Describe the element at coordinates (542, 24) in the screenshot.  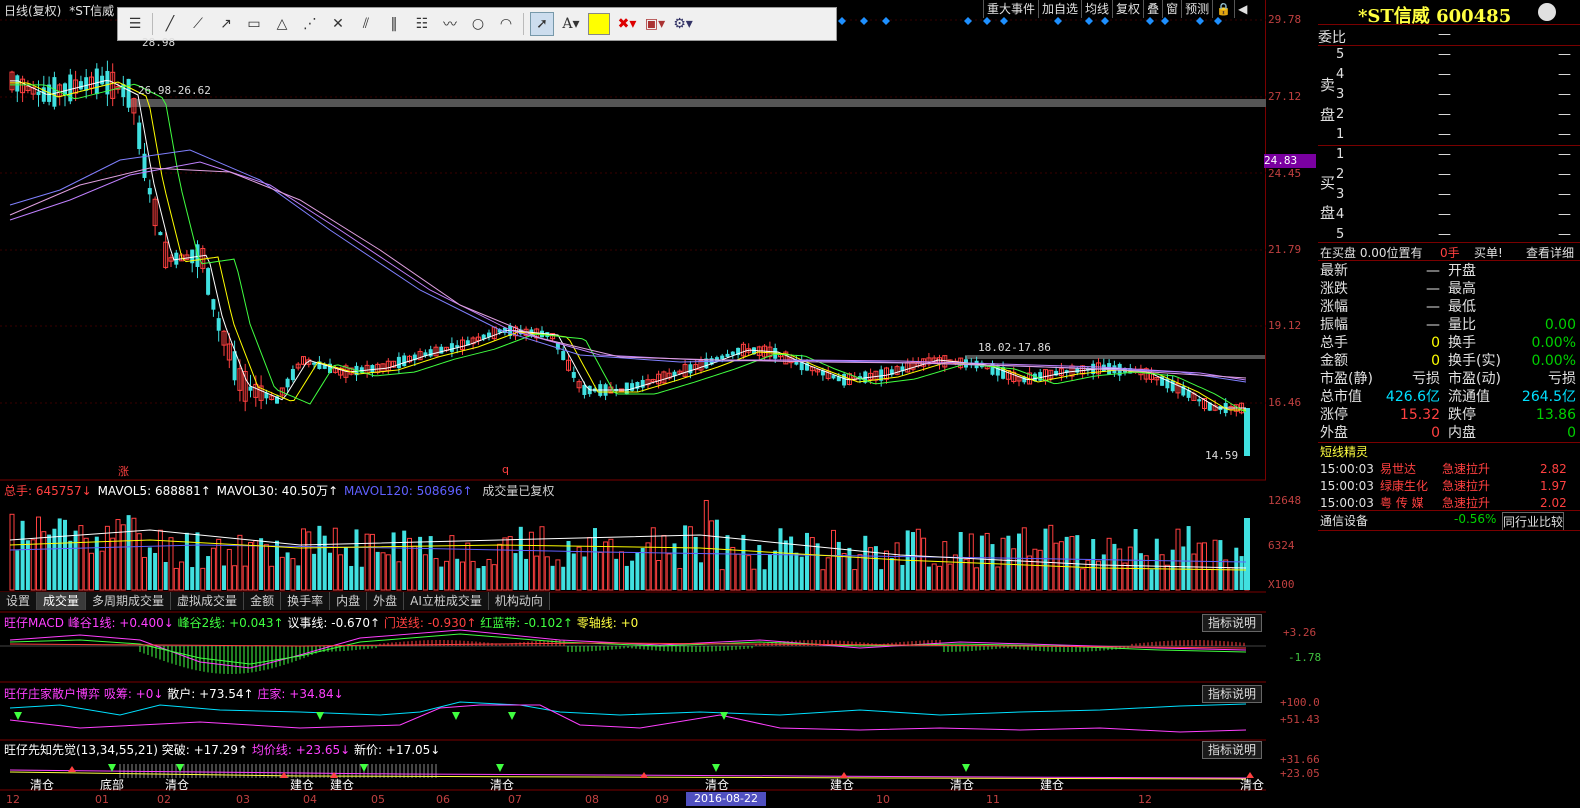
I see `pointer-icon: ➚` at that location.